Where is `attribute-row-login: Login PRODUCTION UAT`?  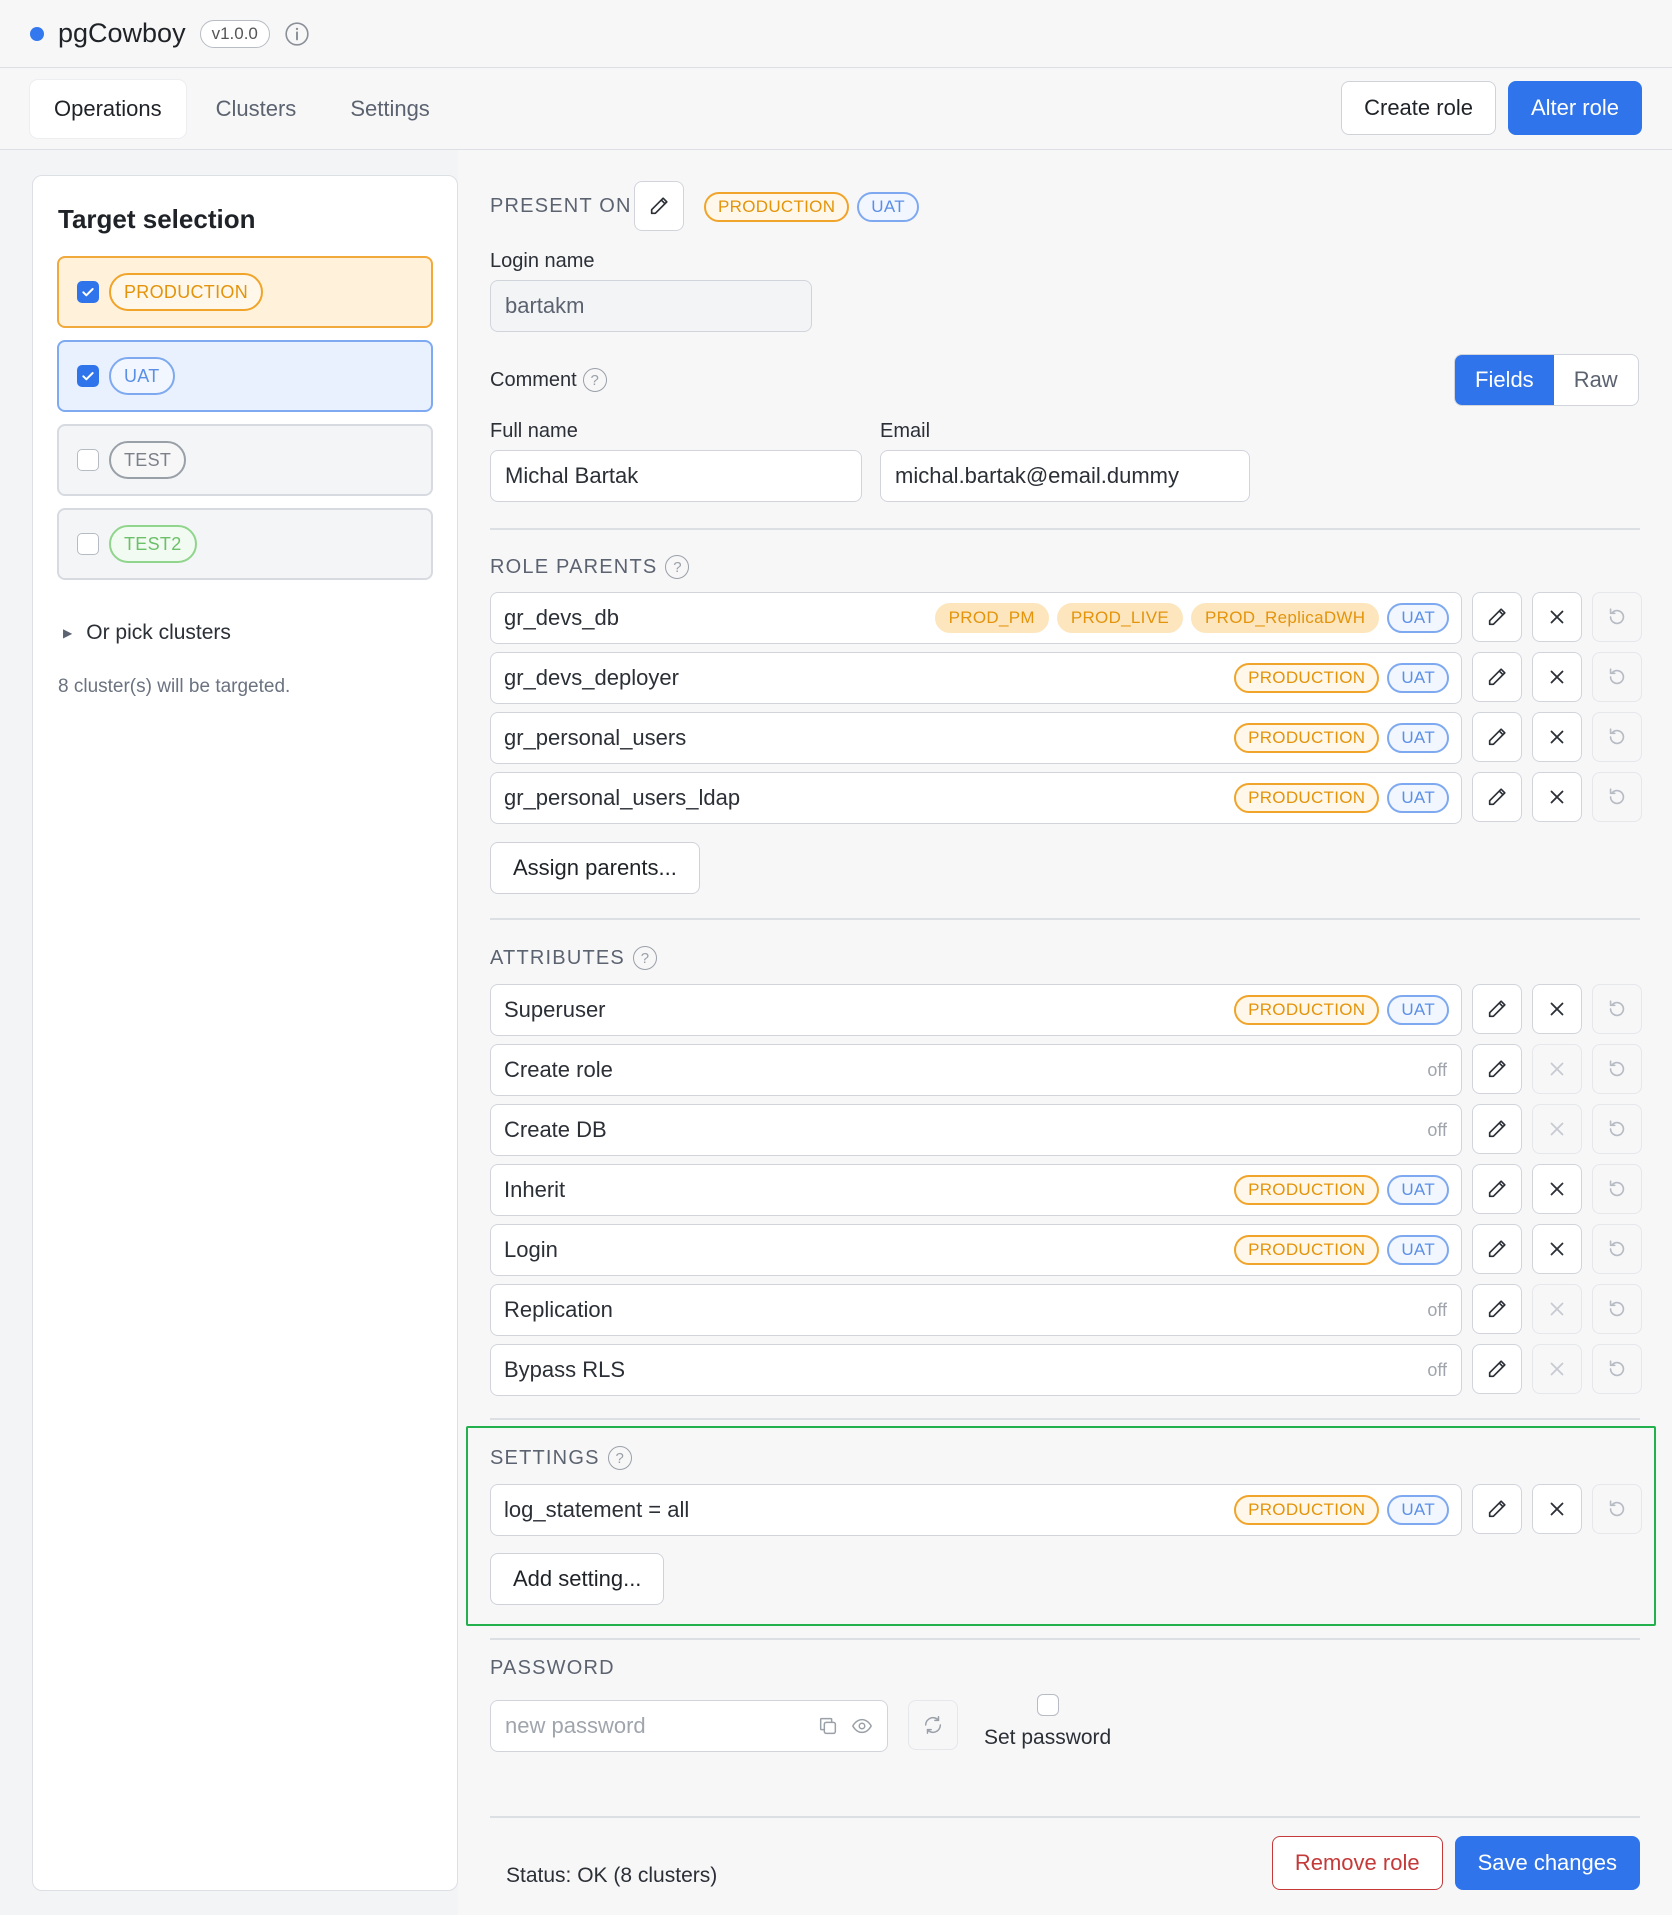
attribute-row-login: Login PRODUCTION UAT is located at coordinates (976, 1250).